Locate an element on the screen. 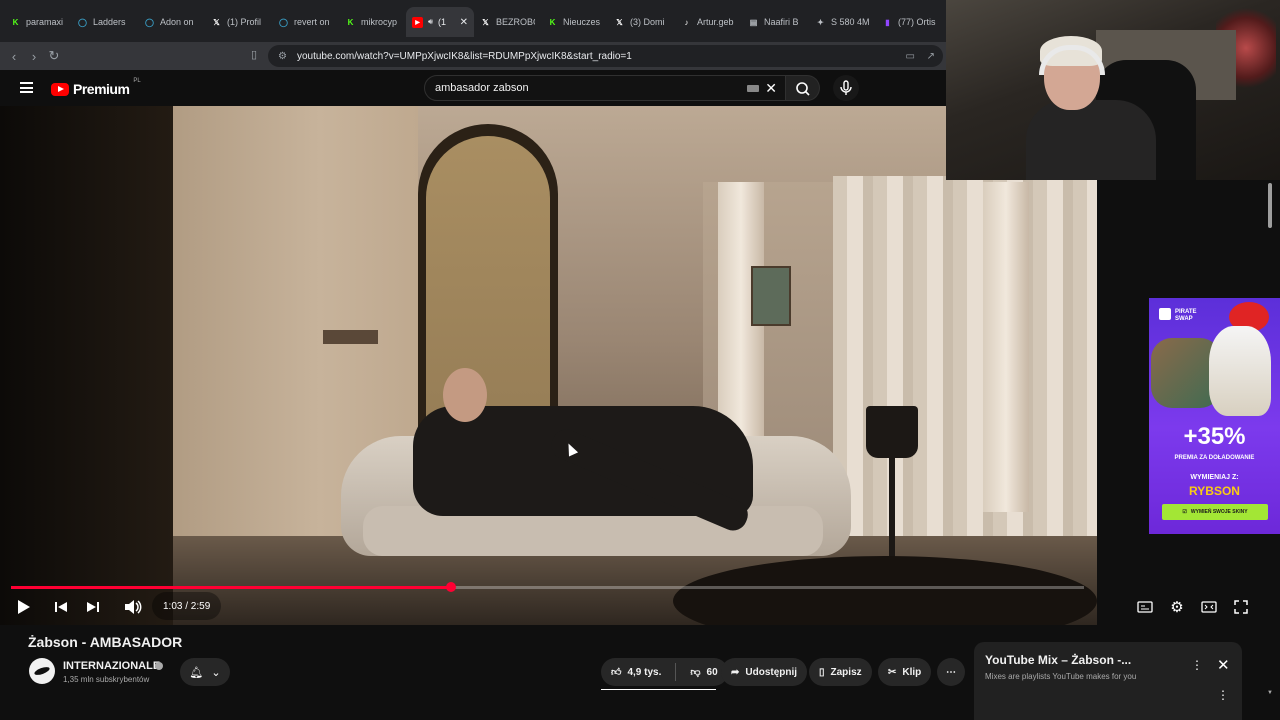 Image resolution: width=1280 pixels, height=720 pixels. scrollbar-thumb is located at coordinates (1270, 205).